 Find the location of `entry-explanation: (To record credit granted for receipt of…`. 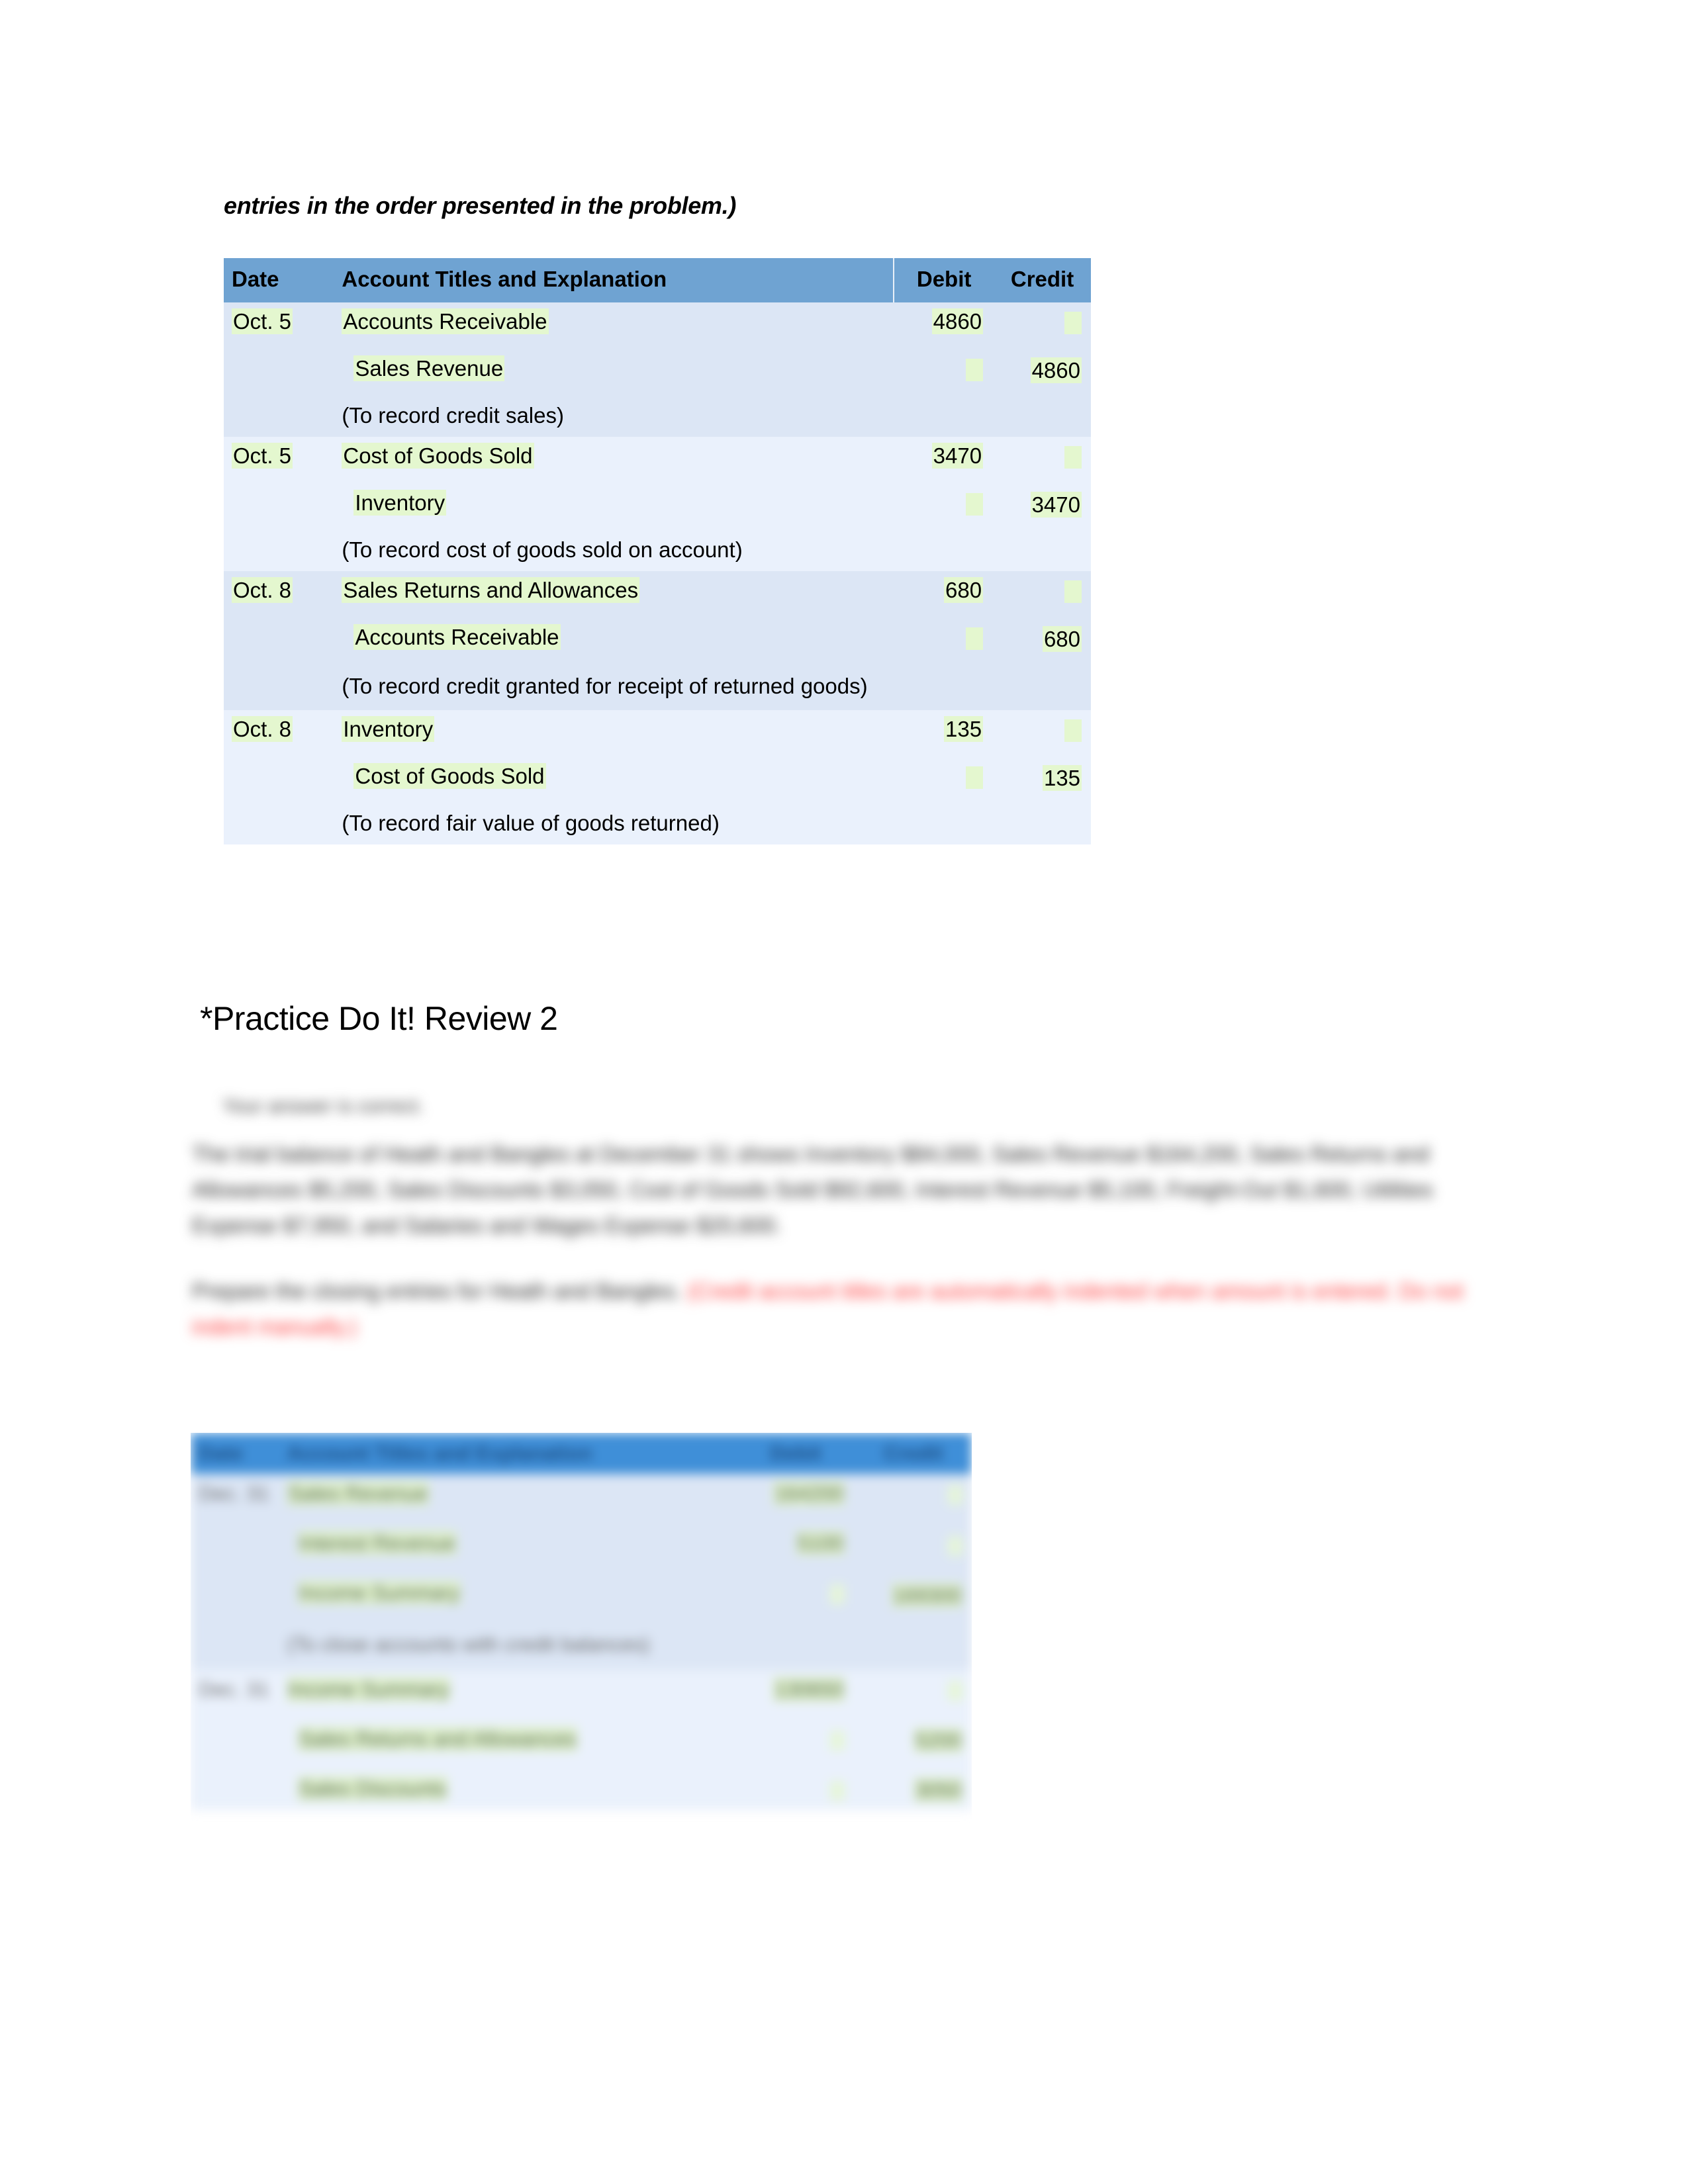

entry-explanation: (To record credit granted for receipt of… is located at coordinates (605, 685).